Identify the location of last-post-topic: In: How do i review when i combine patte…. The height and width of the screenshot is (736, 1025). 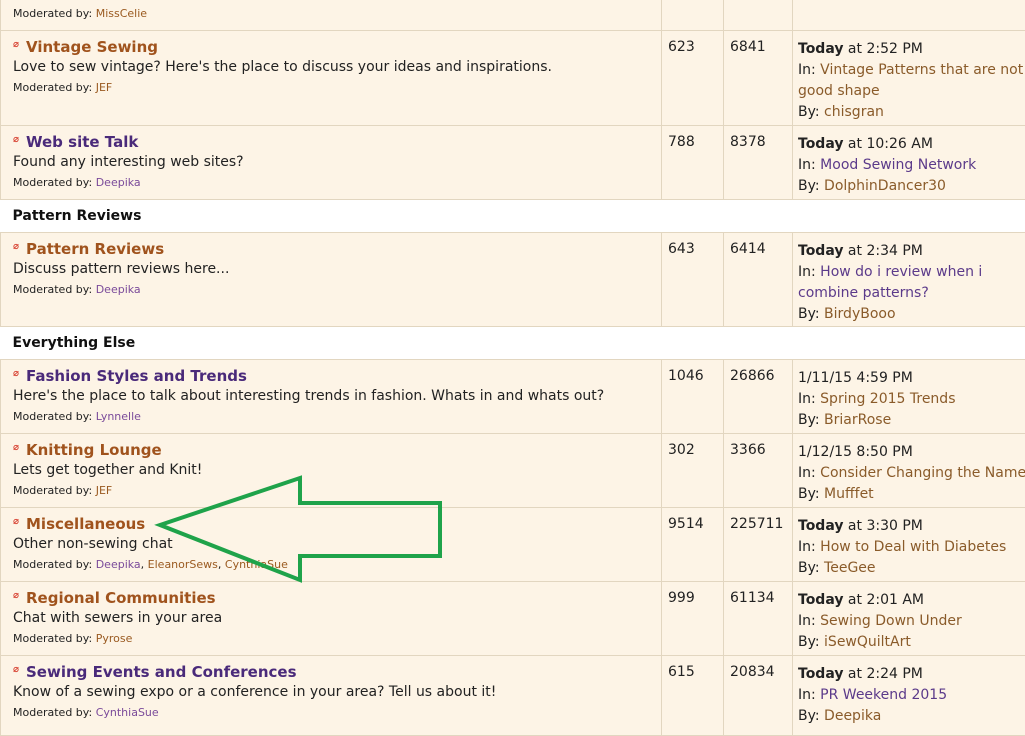
(911, 283).